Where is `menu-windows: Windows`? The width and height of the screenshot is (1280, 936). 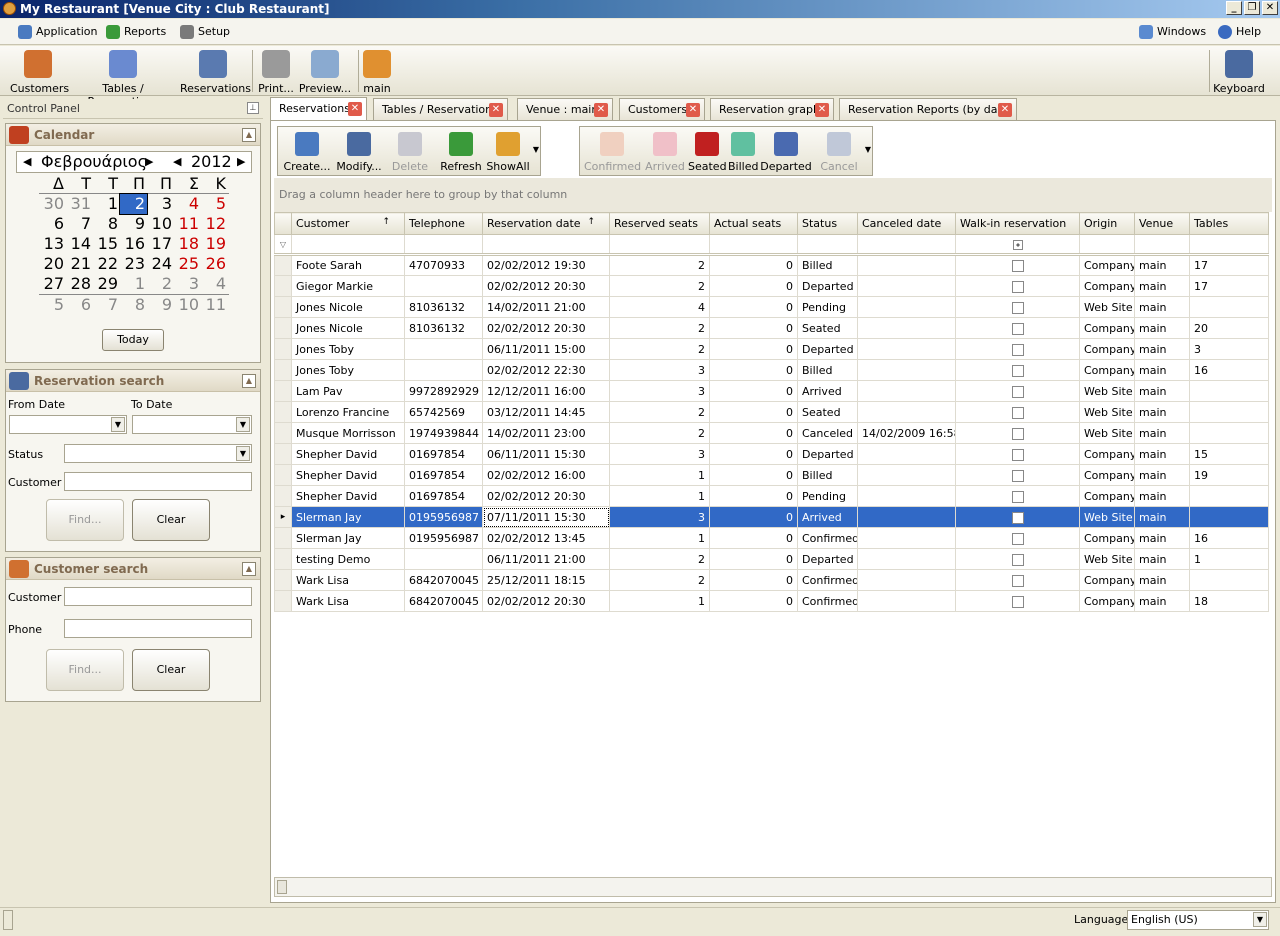
menu-windows: Windows is located at coordinates (1171, 32).